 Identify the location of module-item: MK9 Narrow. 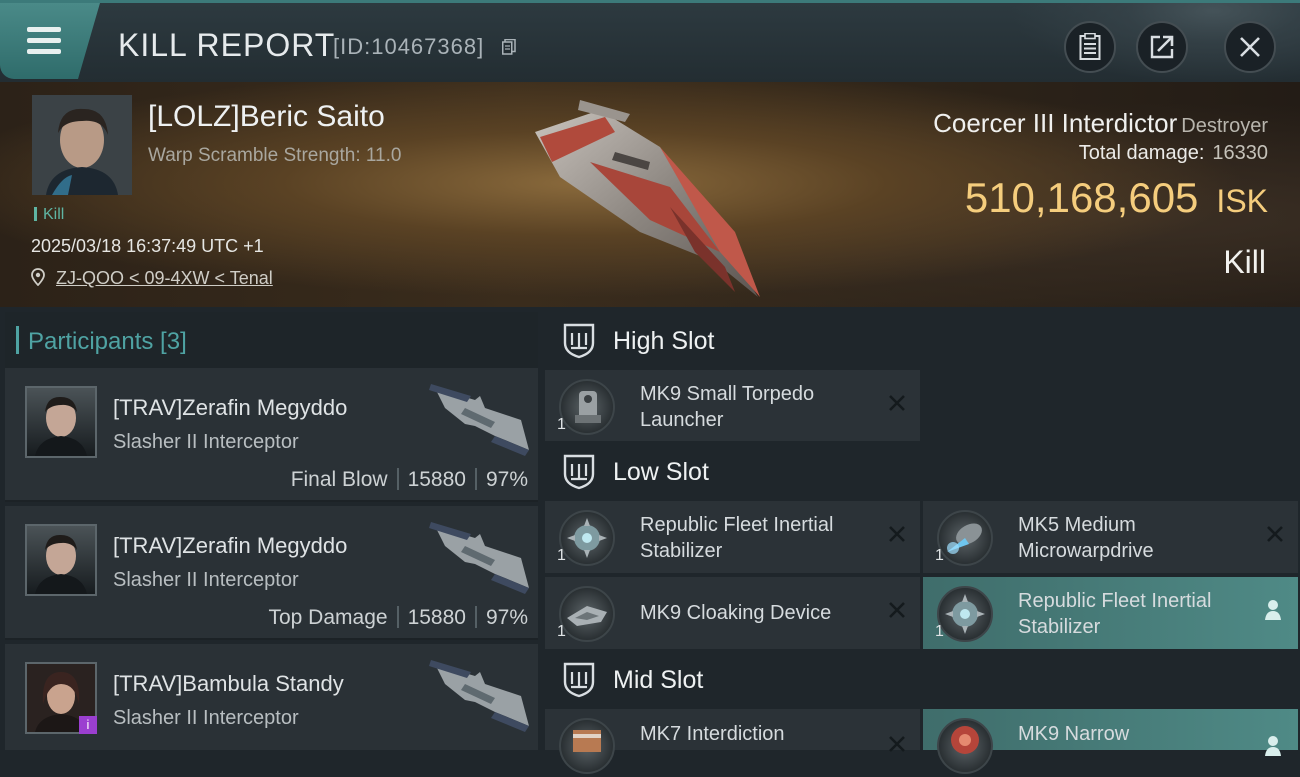
(1110, 741).